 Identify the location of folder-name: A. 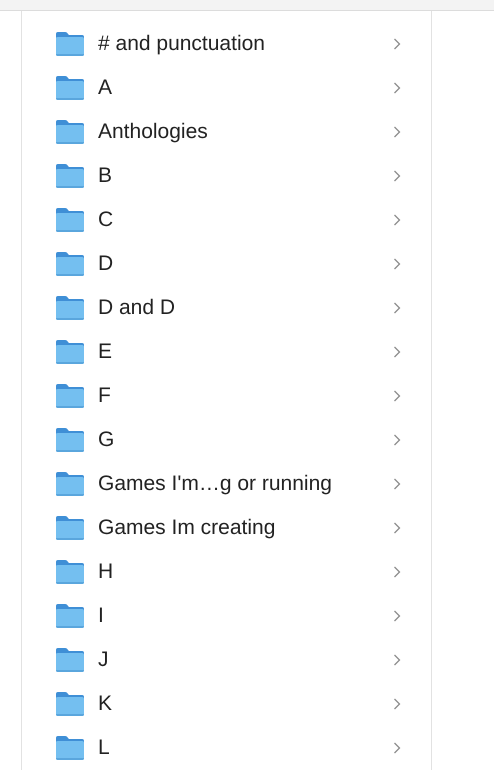
(106, 88).